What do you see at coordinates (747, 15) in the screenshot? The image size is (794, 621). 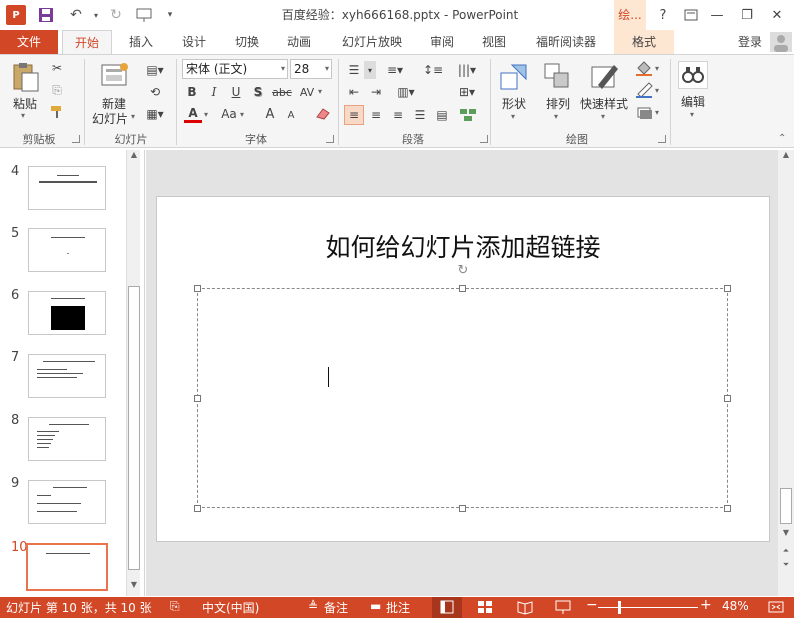 I see `restore-icon: ❐` at bounding box center [747, 15].